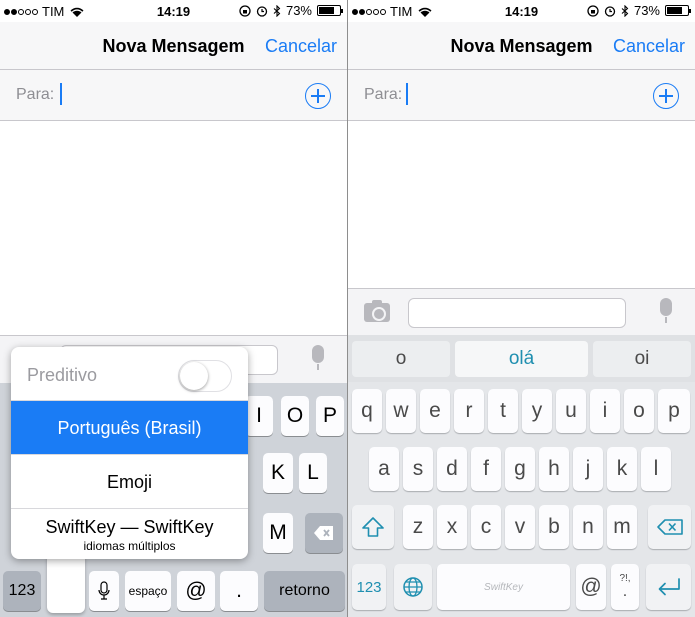 The image size is (695, 617). Describe the element at coordinates (469, 411) in the screenshot. I see `key-r: r` at that location.